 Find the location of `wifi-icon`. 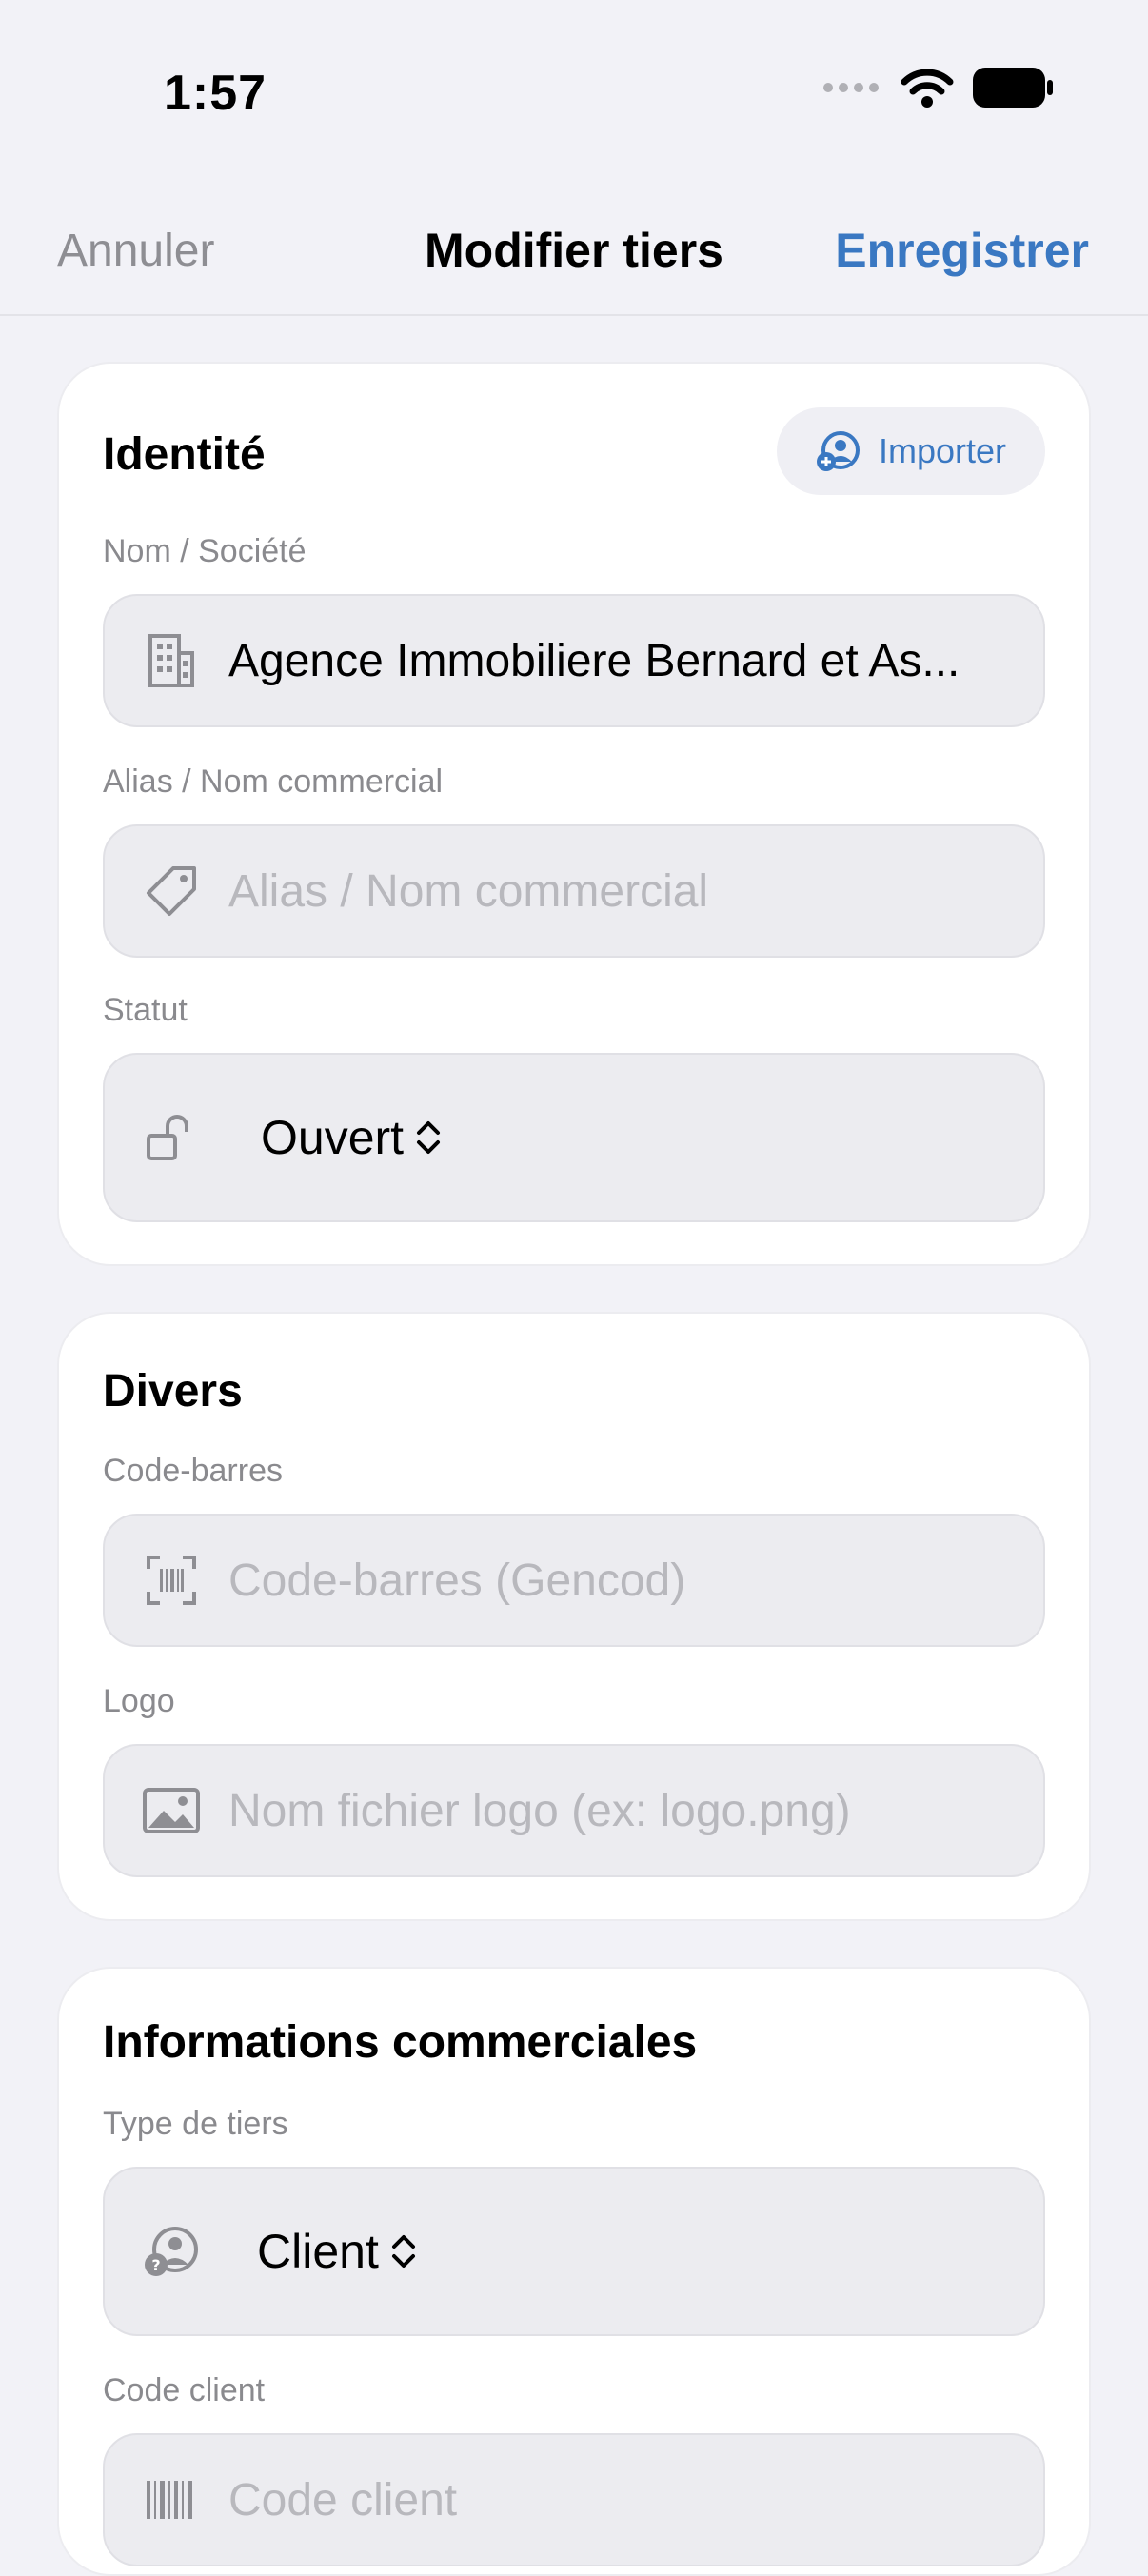

wifi-icon is located at coordinates (927, 88).